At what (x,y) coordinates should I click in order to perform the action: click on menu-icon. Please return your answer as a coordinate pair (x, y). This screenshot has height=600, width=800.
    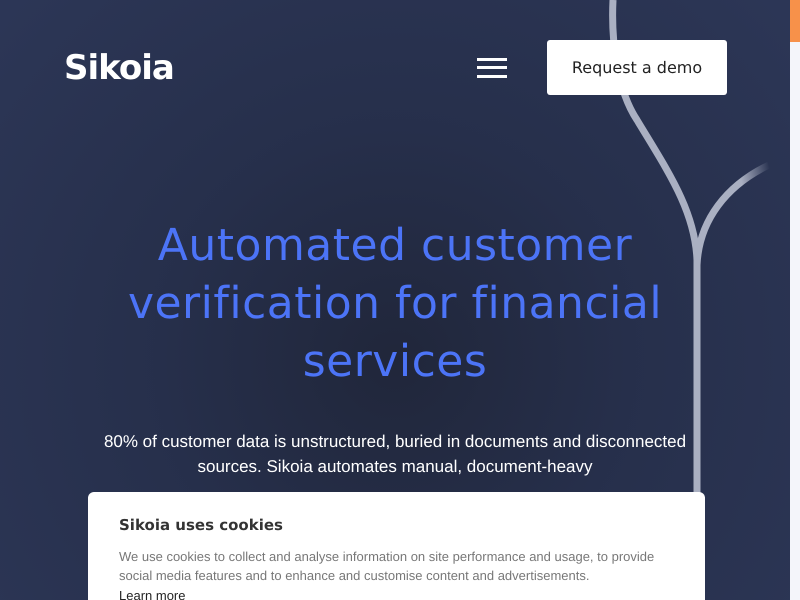
    Looking at the image, I should click on (492, 68).